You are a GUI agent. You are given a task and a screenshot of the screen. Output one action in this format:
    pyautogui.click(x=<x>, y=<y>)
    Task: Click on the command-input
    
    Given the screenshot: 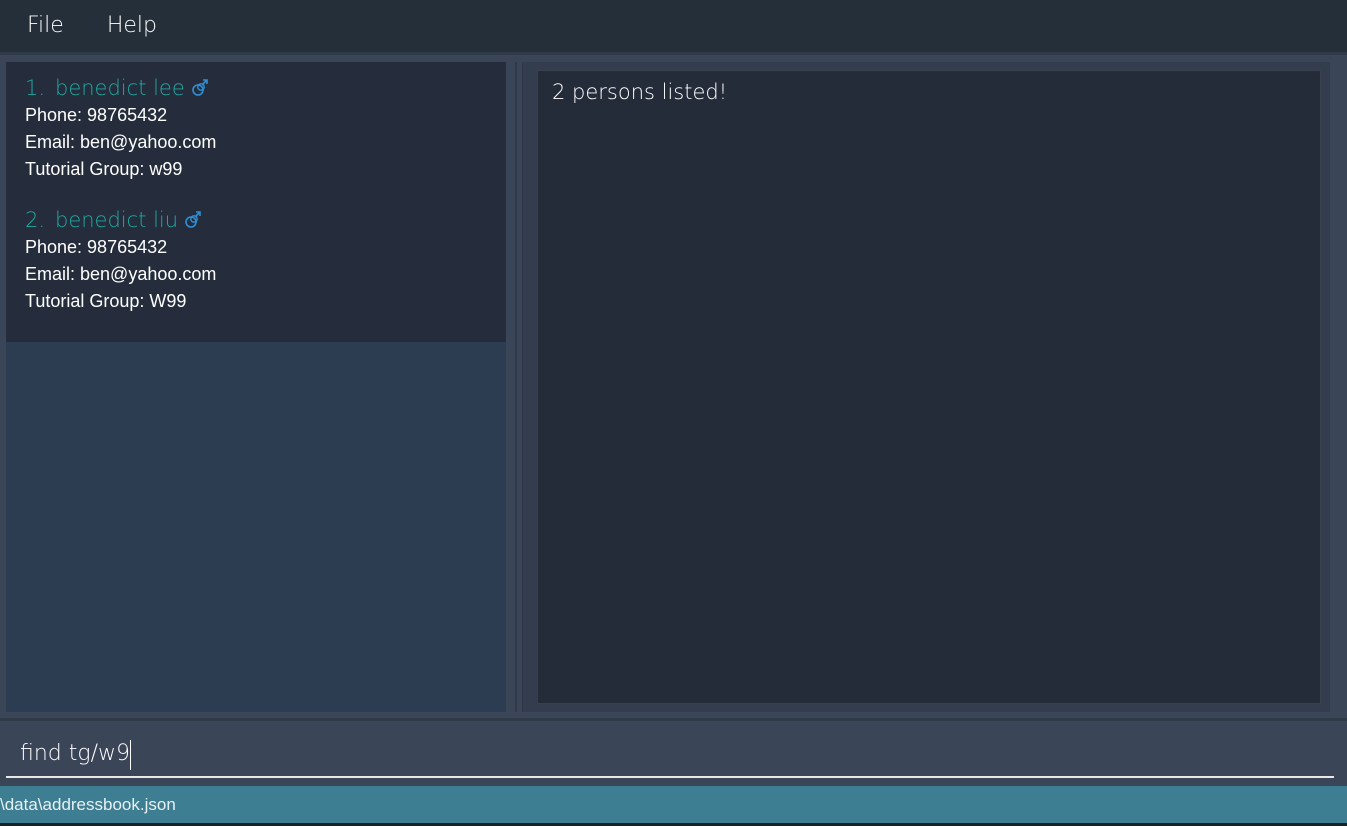 What is the action you would take?
    pyautogui.click(x=670, y=753)
    